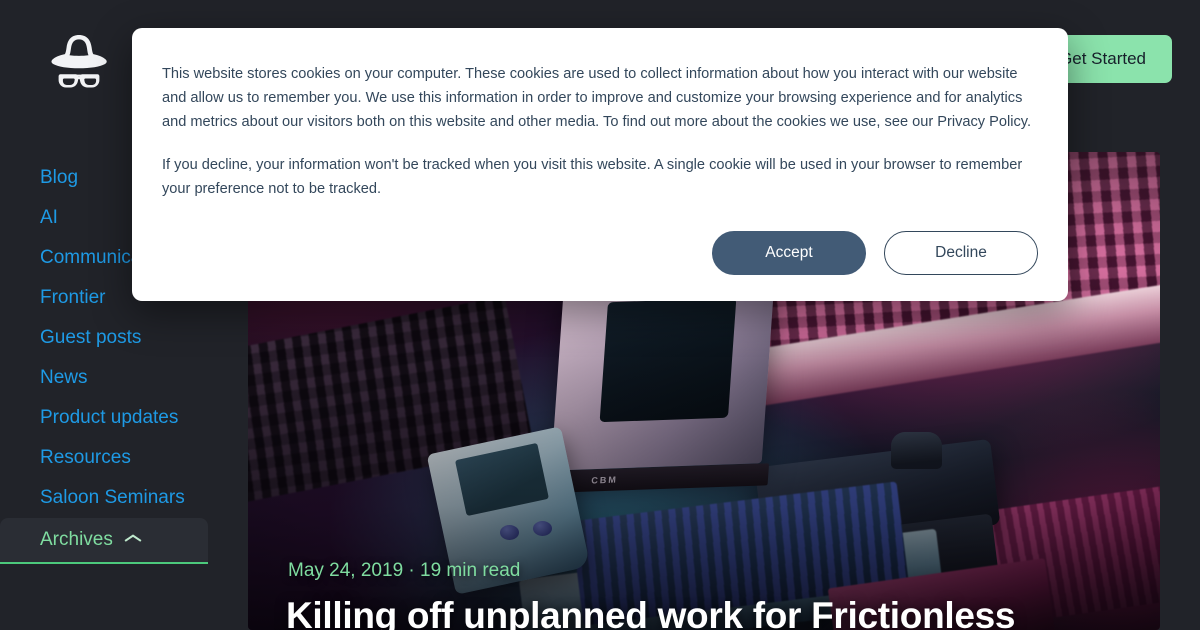  Describe the element at coordinates (404, 570) in the screenshot. I see `article-meta: May 24, 2019 · 19 min read` at that location.